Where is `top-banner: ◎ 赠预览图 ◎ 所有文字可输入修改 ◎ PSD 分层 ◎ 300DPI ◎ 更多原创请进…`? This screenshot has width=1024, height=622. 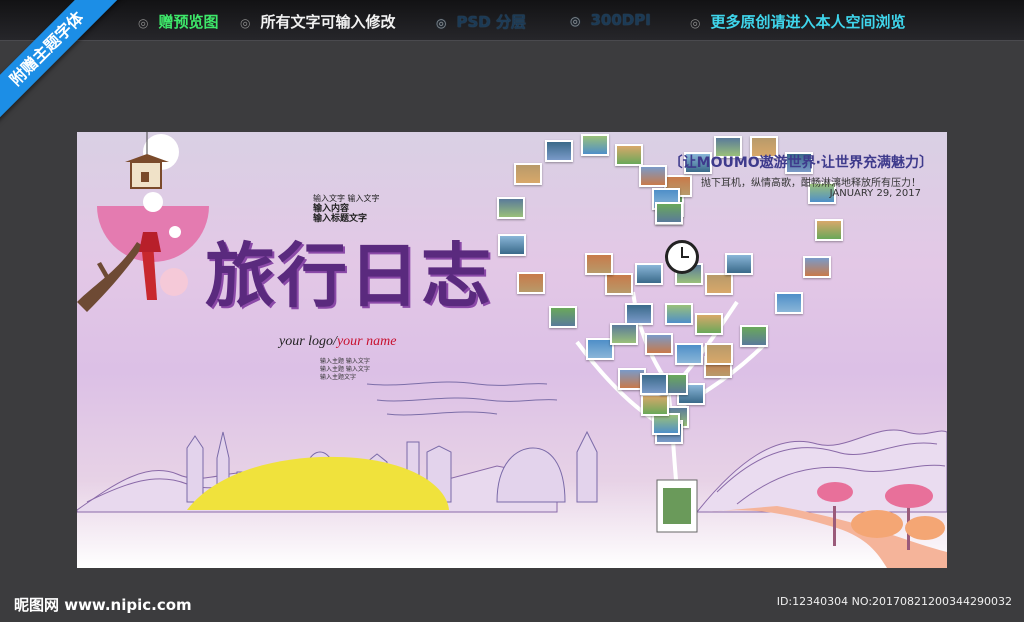
top-banner: ◎ 赠预览图 ◎ 所有文字可输入修改 ◎ PSD 分层 ◎ 300DPI ◎ 更多原创请进… is located at coordinates (512, 20).